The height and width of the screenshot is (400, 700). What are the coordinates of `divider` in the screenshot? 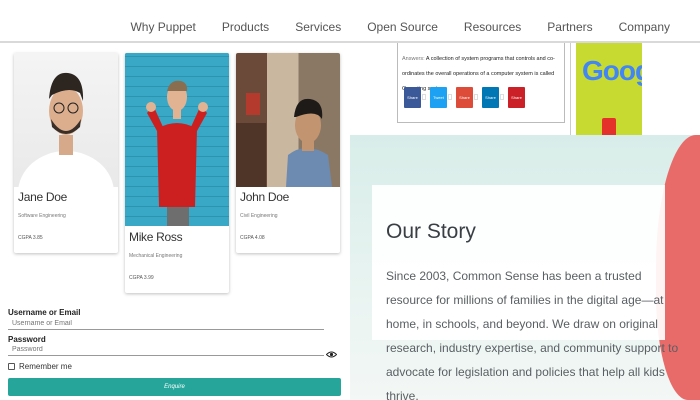 It's located at (570, 89).